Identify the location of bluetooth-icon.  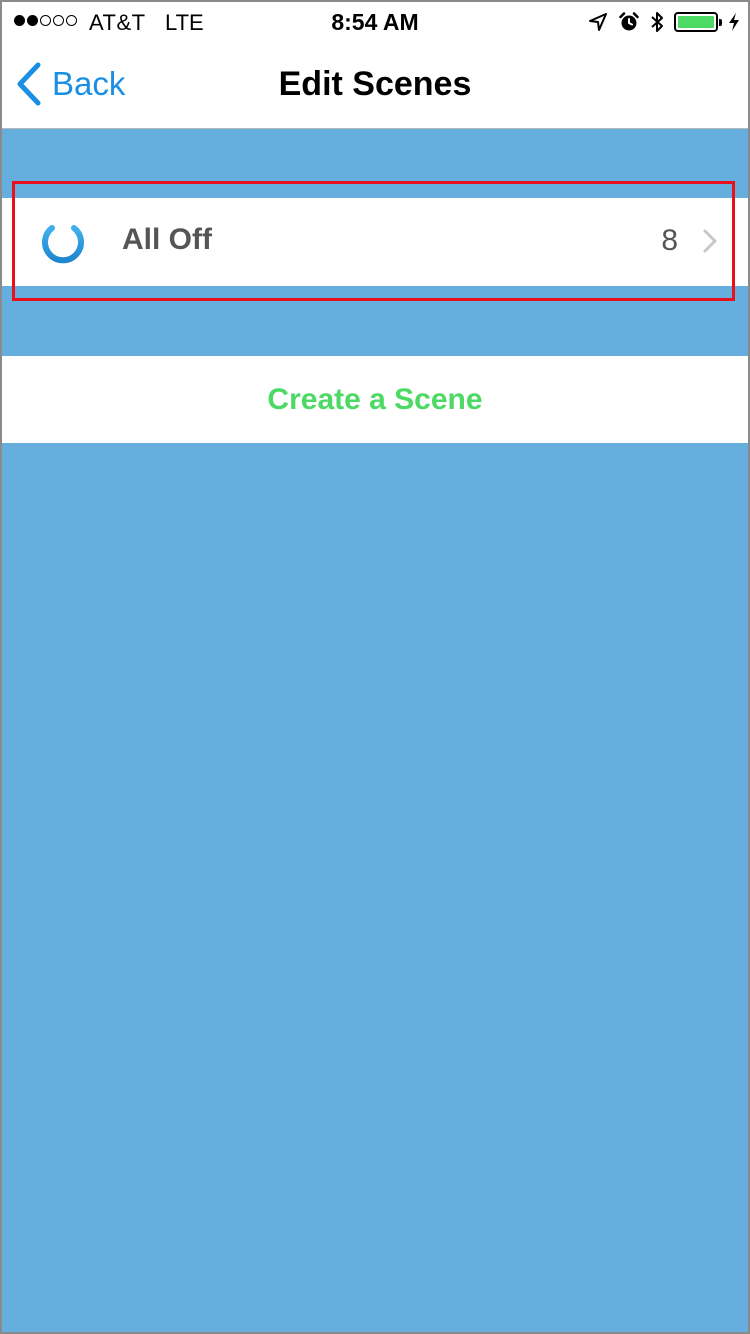
(657, 22).